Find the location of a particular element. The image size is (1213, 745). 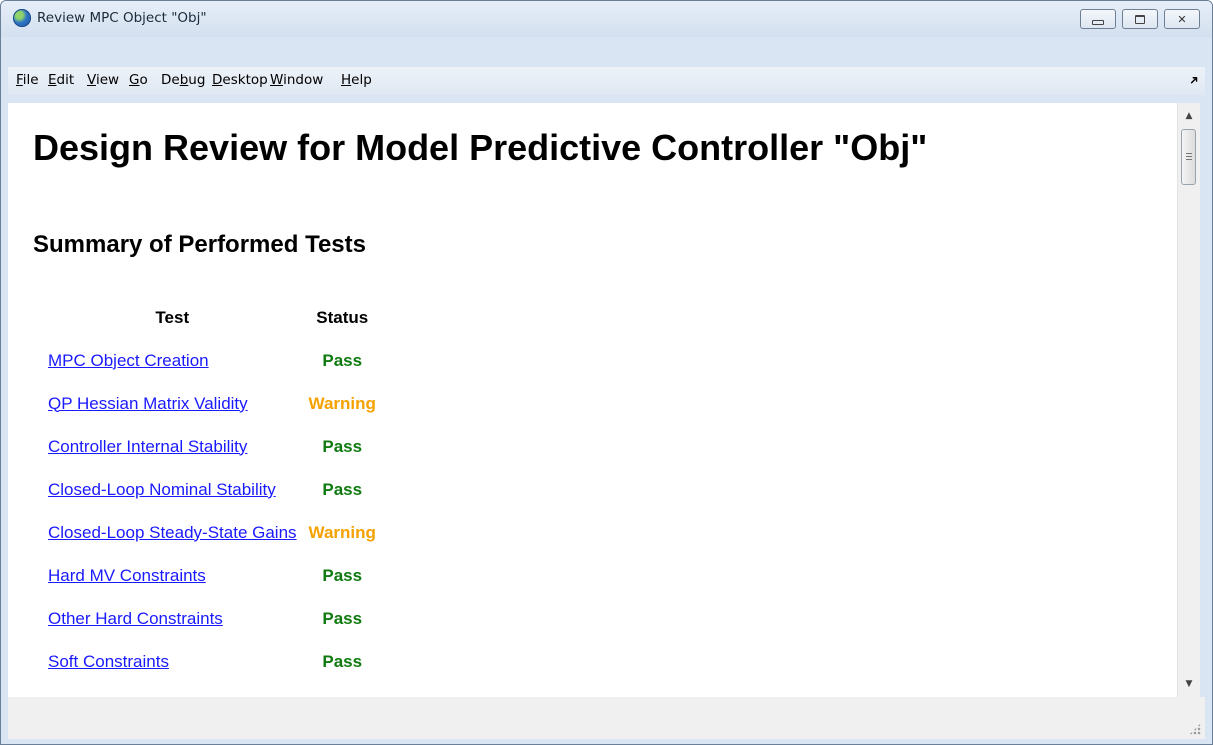

table-row: Hard MV Constraints Pass is located at coordinates (212, 575).